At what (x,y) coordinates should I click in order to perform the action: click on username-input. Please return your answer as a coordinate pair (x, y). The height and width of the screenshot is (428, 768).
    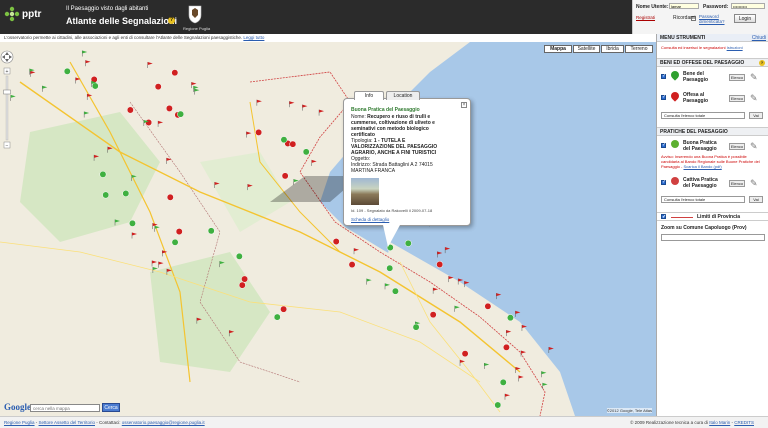
    Looking at the image, I should click on (684, 6).